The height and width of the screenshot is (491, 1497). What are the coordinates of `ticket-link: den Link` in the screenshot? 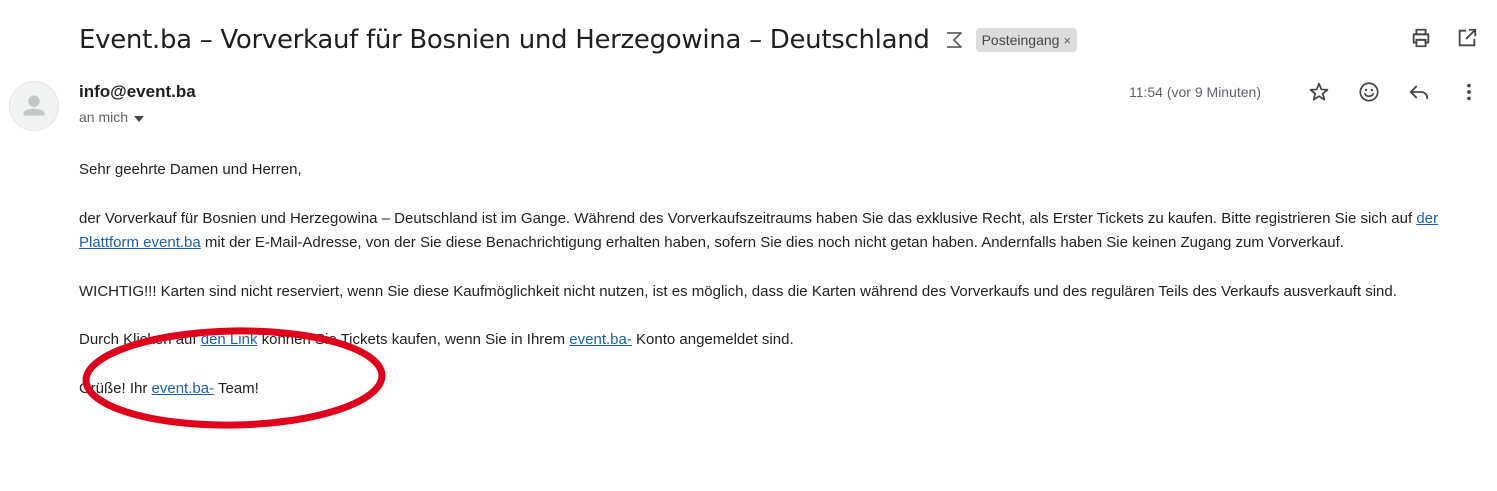 It's located at (229, 339).